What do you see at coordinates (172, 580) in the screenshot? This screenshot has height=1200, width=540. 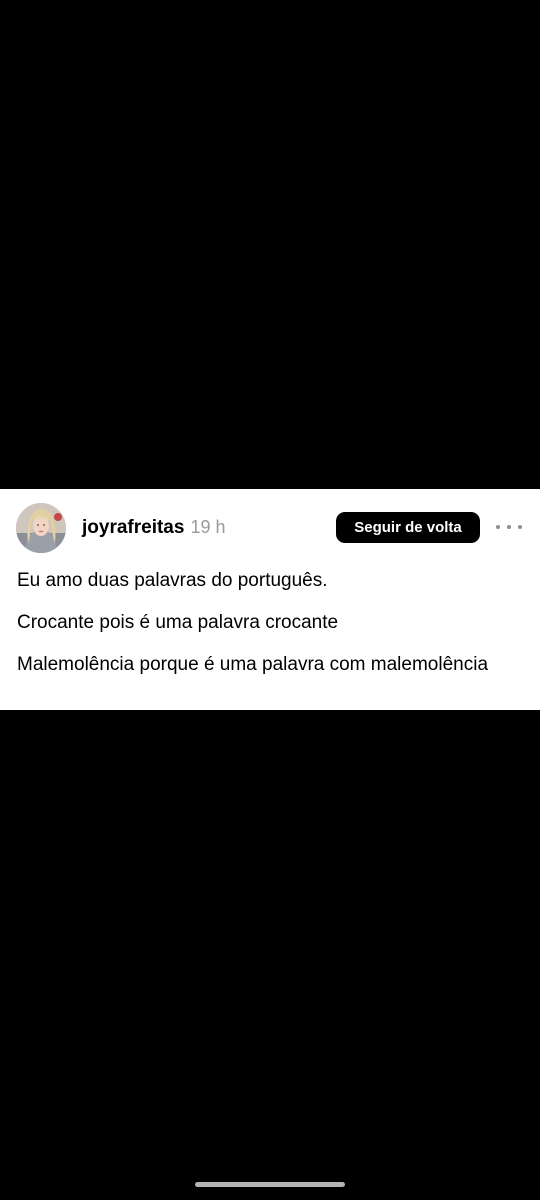 I see `post-paragraph: Eu amo duas palavras do português.` at bounding box center [172, 580].